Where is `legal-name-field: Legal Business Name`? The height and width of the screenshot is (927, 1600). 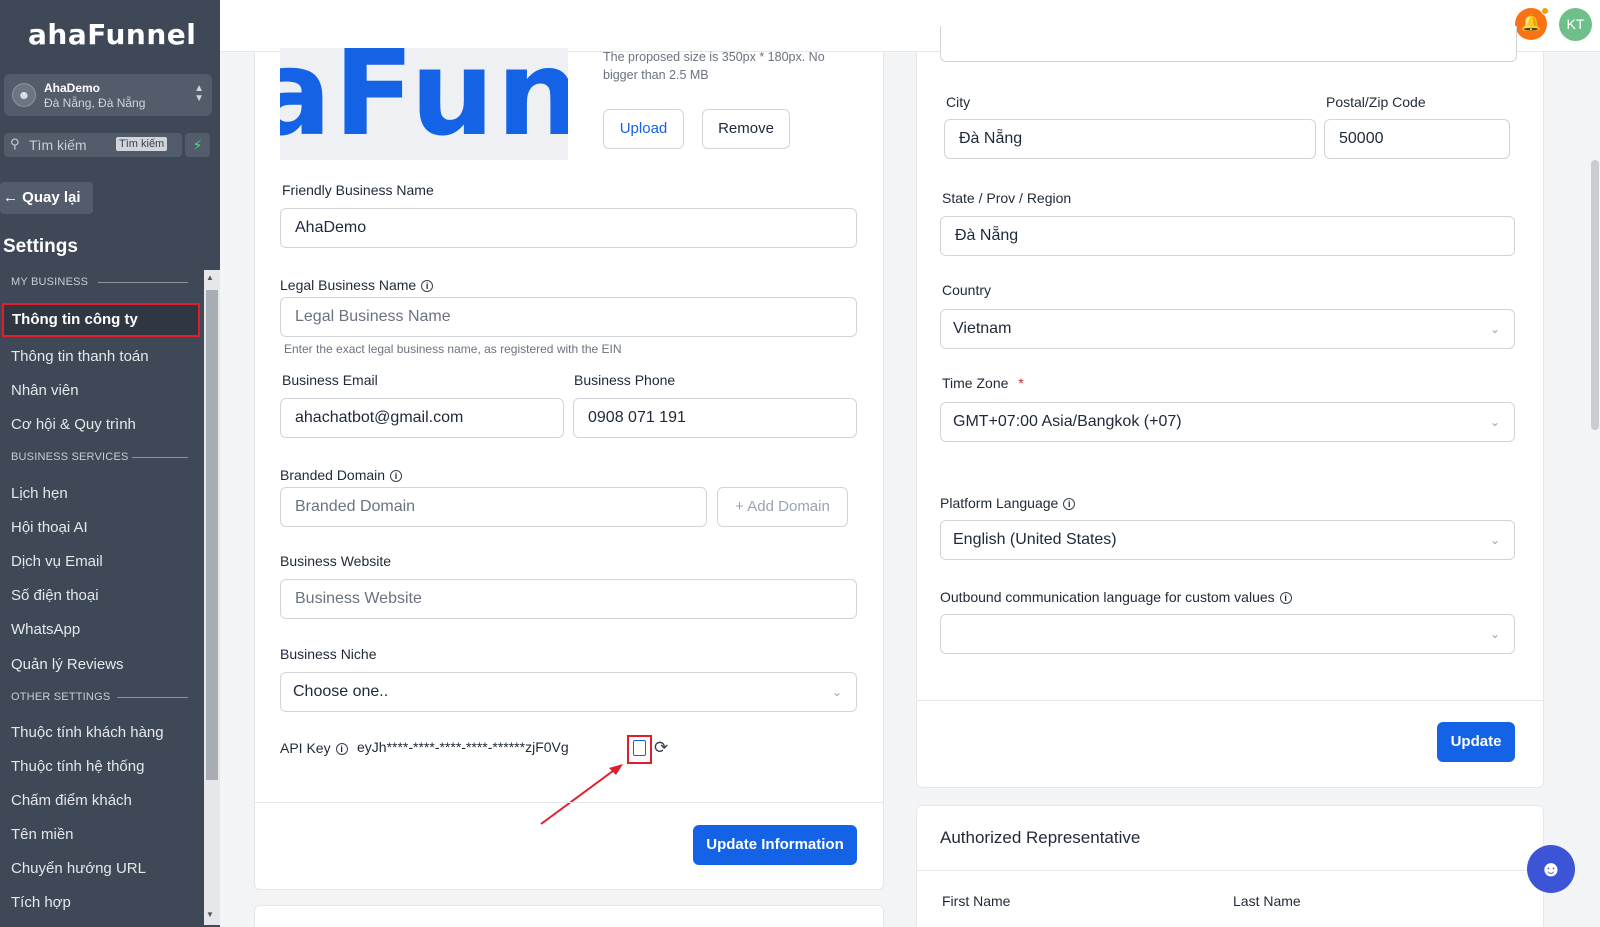 legal-name-field: Legal Business Name is located at coordinates (568, 317).